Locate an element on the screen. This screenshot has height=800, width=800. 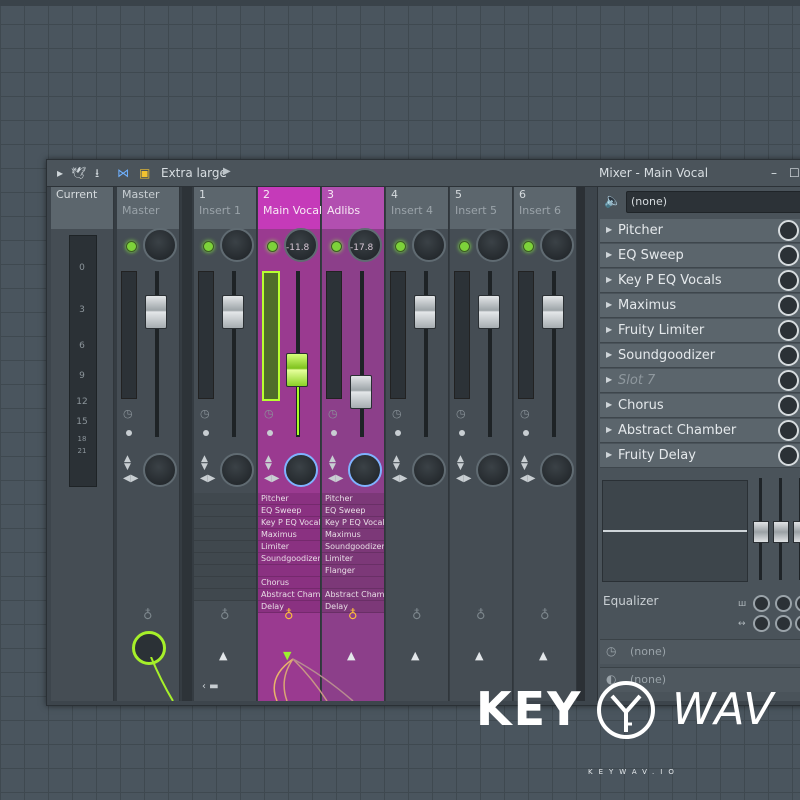
equalizer-graph is located at coordinates (675, 531).